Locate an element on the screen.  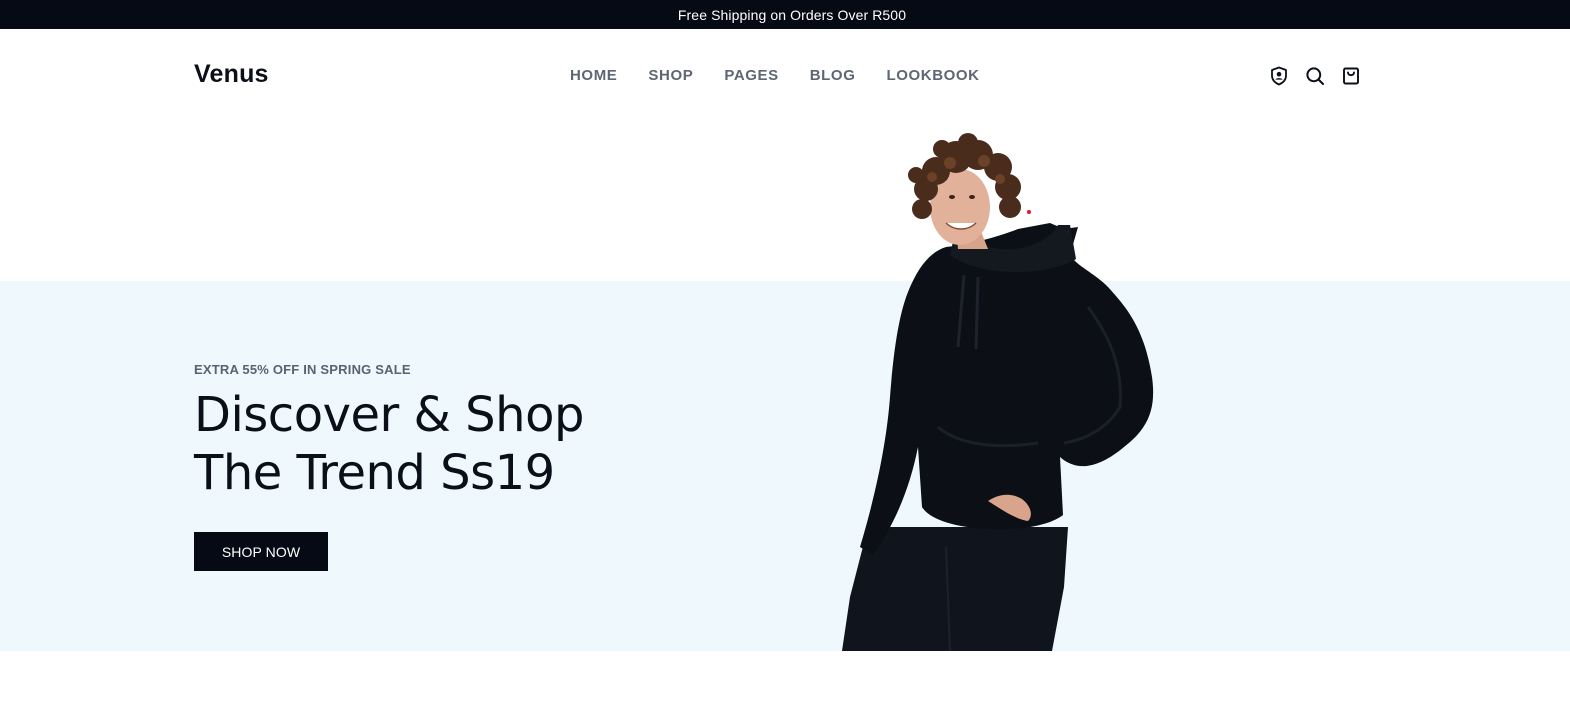
account-shield-icon is located at coordinates (1279, 76).